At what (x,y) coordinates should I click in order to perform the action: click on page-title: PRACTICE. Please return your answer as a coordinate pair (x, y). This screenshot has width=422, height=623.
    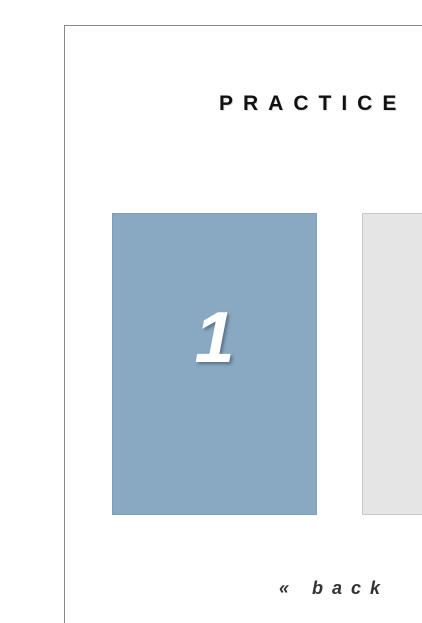
    Looking at the image, I should click on (313, 103).